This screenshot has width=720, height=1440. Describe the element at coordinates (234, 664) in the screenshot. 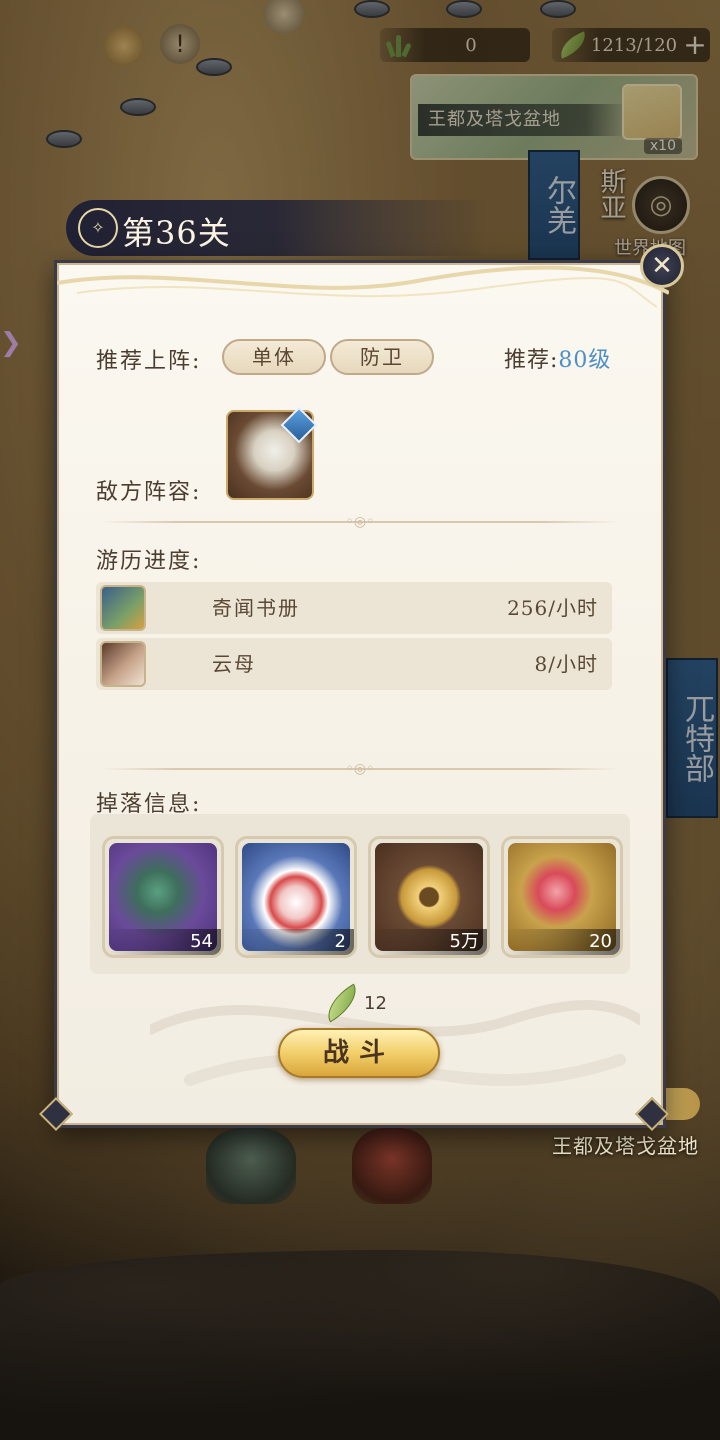

I see `progress-item-name: 云母` at that location.